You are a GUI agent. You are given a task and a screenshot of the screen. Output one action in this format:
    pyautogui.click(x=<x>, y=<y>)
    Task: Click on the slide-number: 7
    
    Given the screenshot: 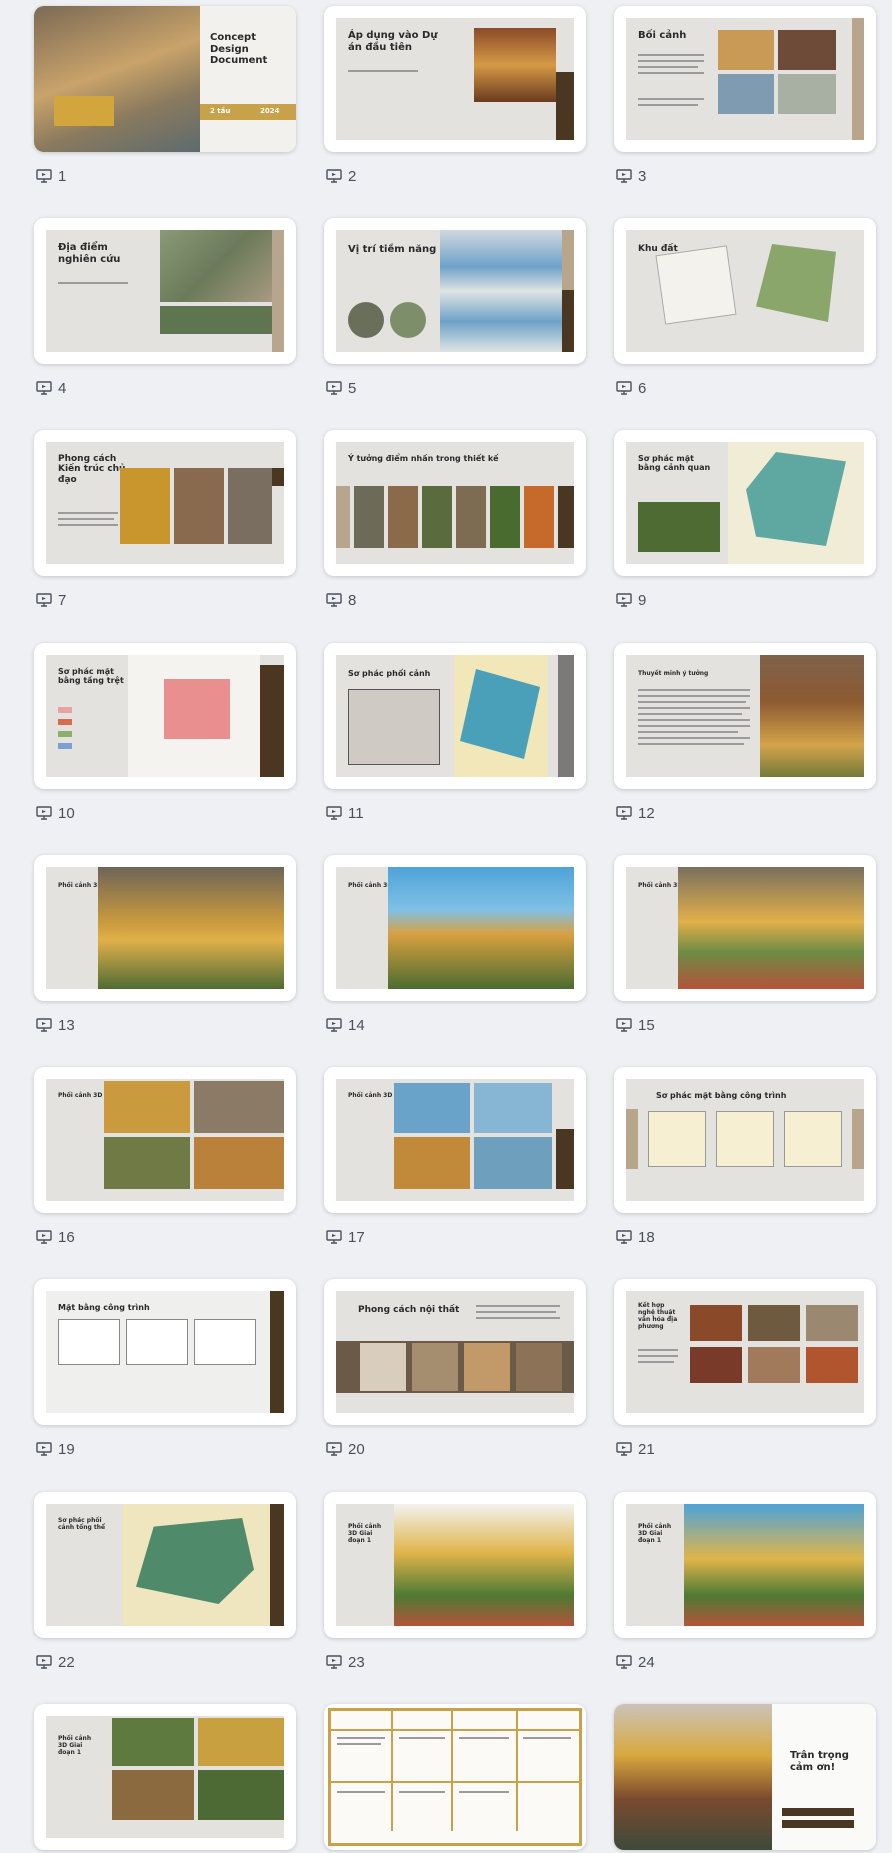 What is the action you would take?
    pyautogui.click(x=62, y=600)
    